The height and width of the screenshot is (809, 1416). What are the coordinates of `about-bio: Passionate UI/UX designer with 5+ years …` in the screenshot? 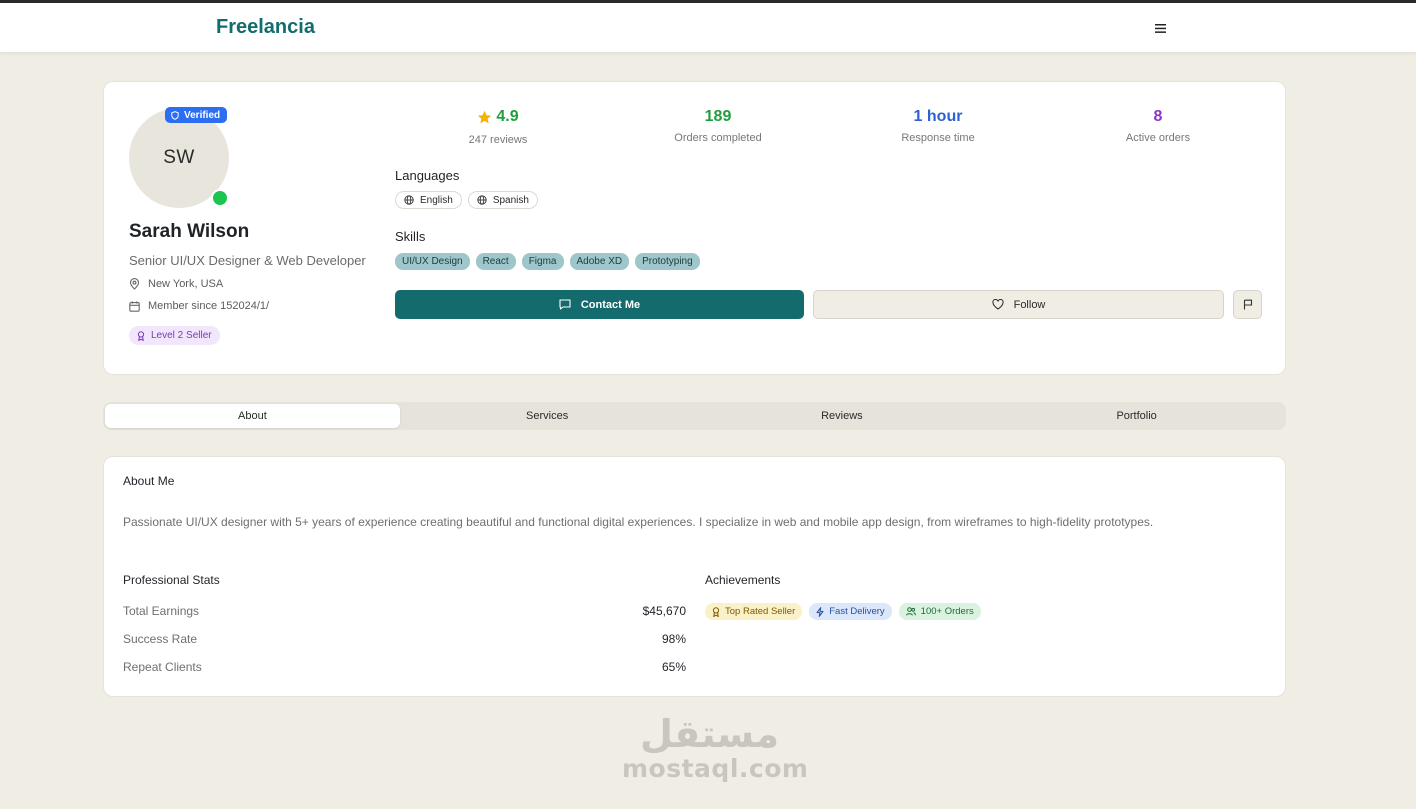 It's located at (638, 522).